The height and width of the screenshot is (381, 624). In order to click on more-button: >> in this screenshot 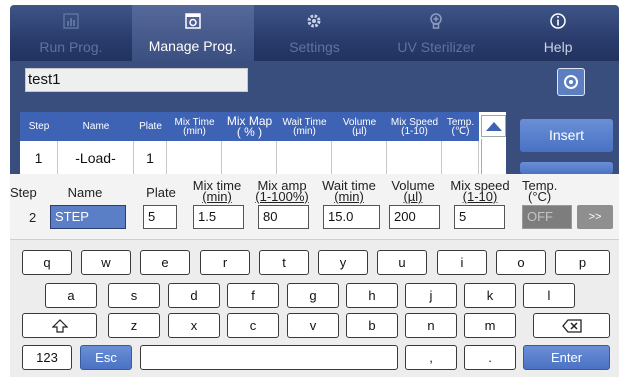, I will do `click(595, 217)`.